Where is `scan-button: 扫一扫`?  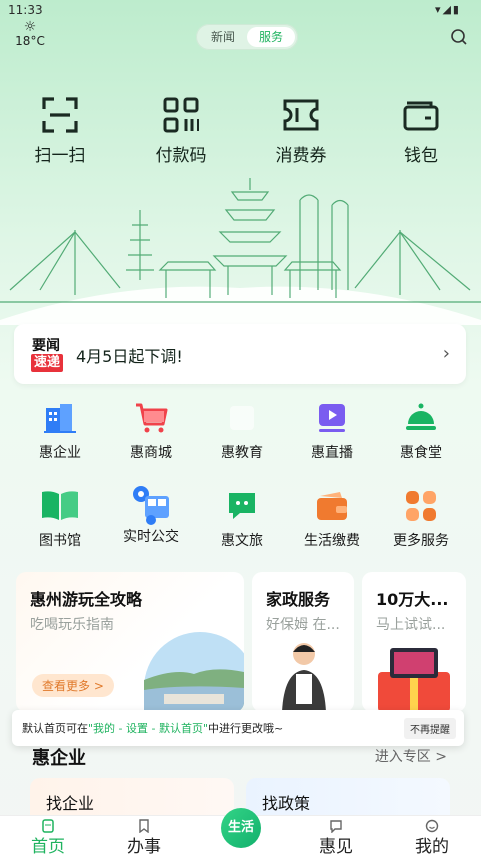
scan-button: 扫一扫 is located at coordinates (60, 130).